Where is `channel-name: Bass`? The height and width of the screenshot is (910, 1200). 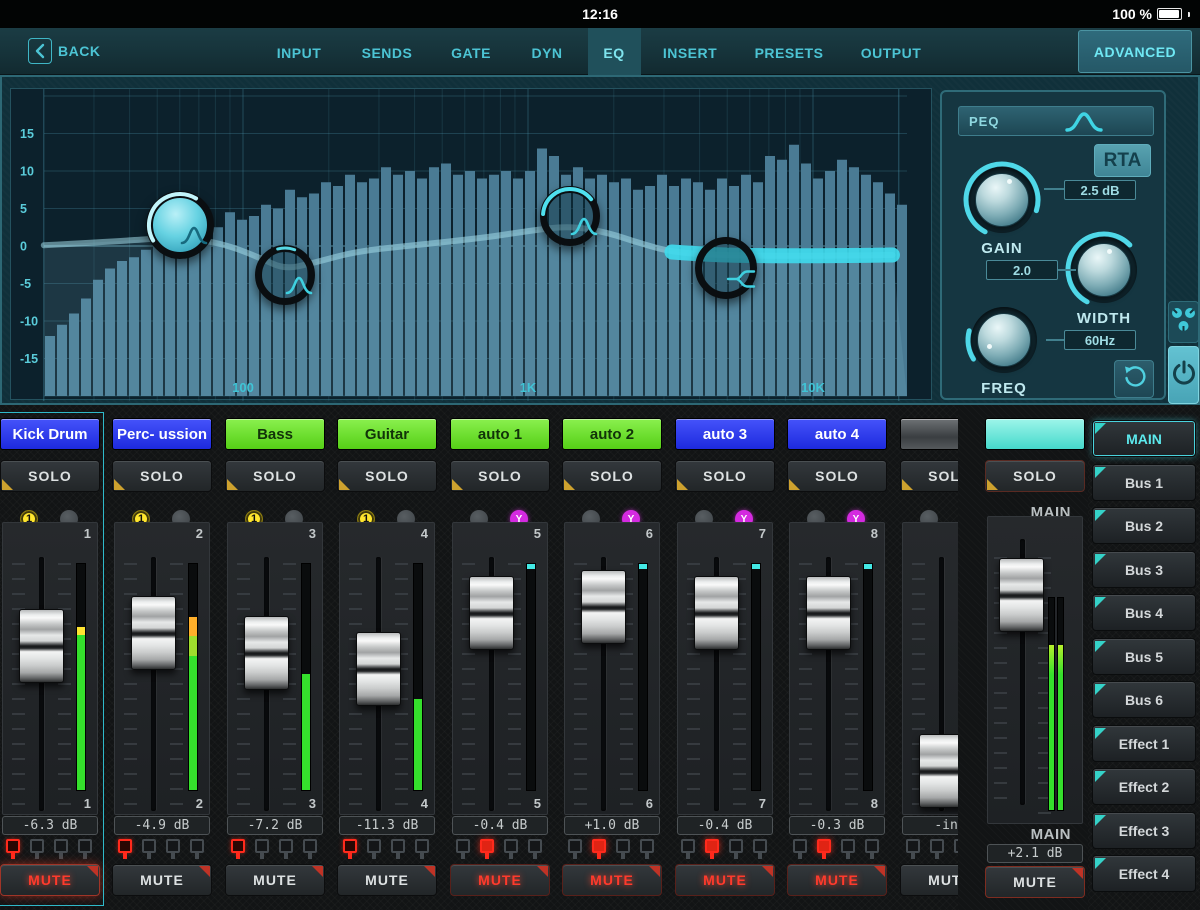 channel-name: Bass is located at coordinates (275, 434).